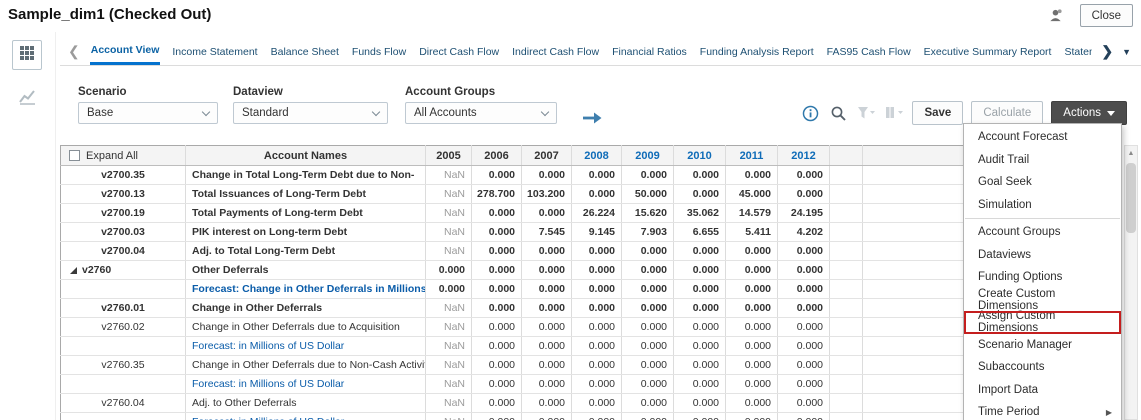  What do you see at coordinates (699, 213) in the screenshot?
I see `value-cell: 35.062` at bounding box center [699, 213].